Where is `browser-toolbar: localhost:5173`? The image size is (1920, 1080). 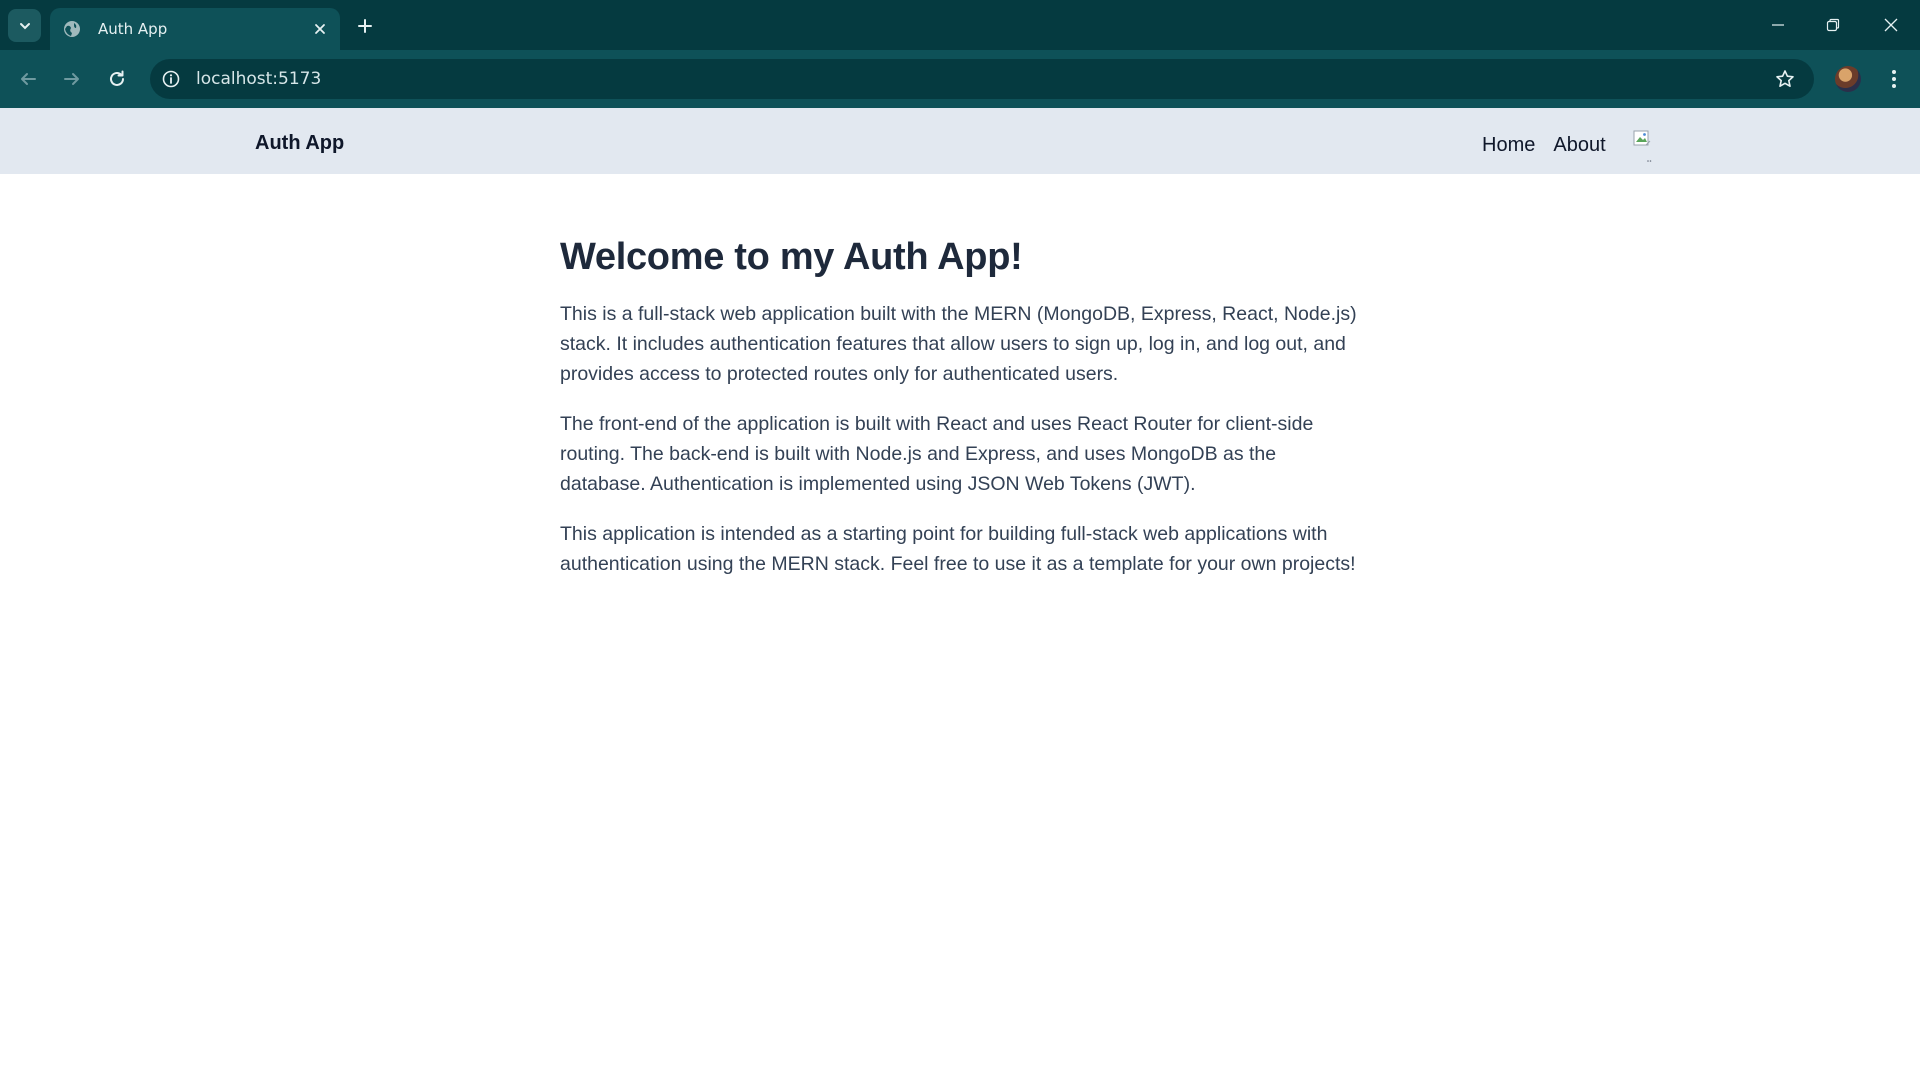
browser-toolbar: localhost:5173 is located at coordinates (960, 79).